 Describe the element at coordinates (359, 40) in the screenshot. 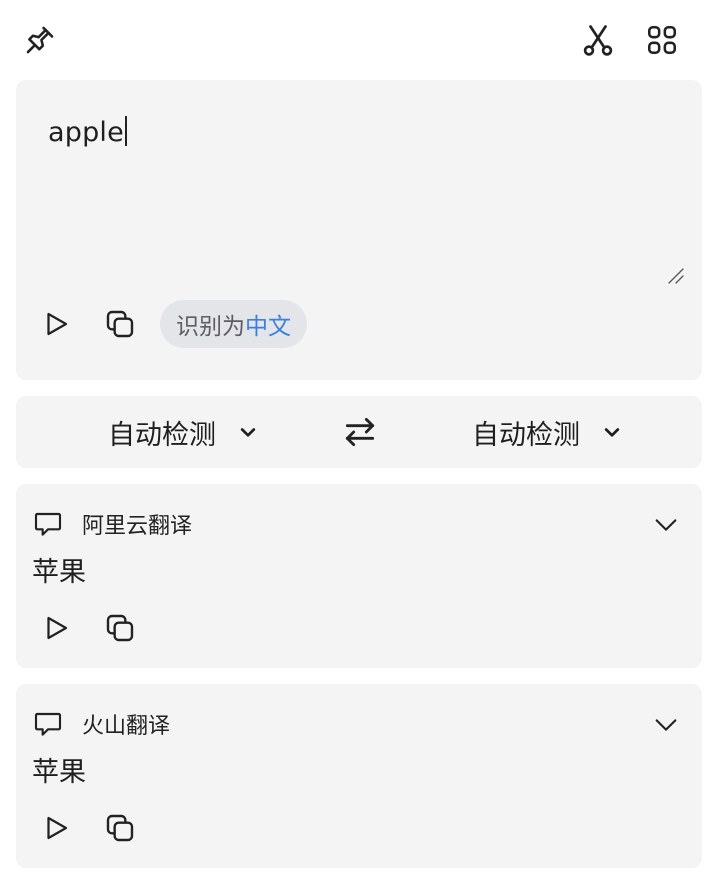

I see `top-toolbar` at that location.